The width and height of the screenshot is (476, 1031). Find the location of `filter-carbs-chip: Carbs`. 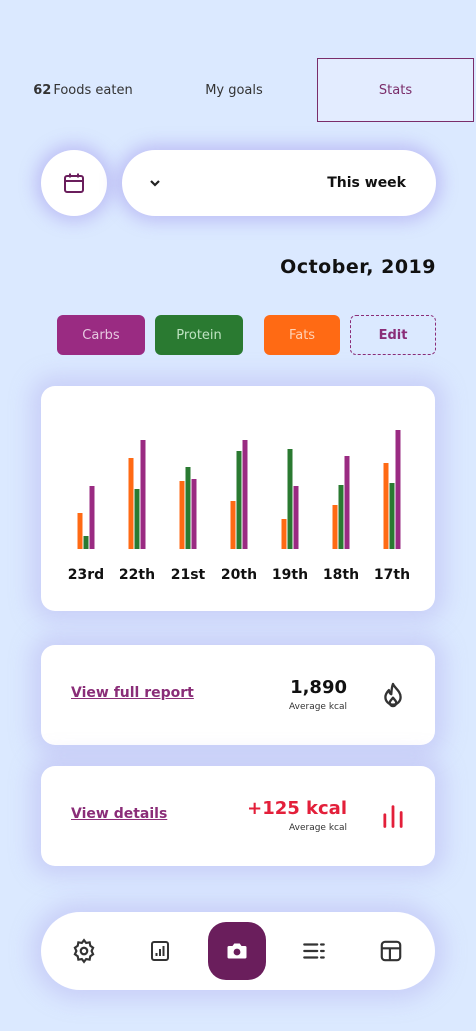

filter-carbs-chip: Carbs is located at coordinates (101, 335).